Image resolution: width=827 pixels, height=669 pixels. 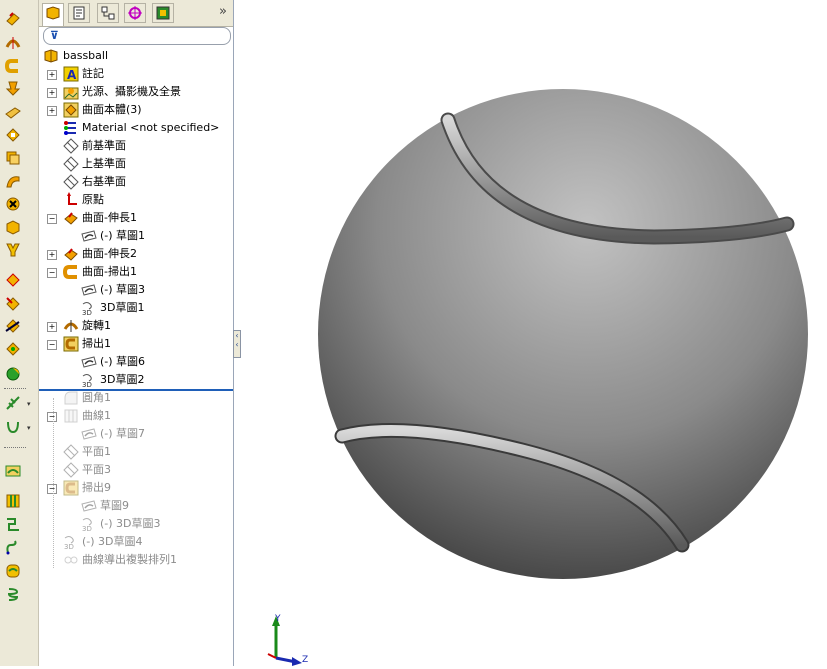 What do you see at coordinates (13, 43) in the screenshot?
I see `revolved-surface-icon` at bounding box center [13, 43].